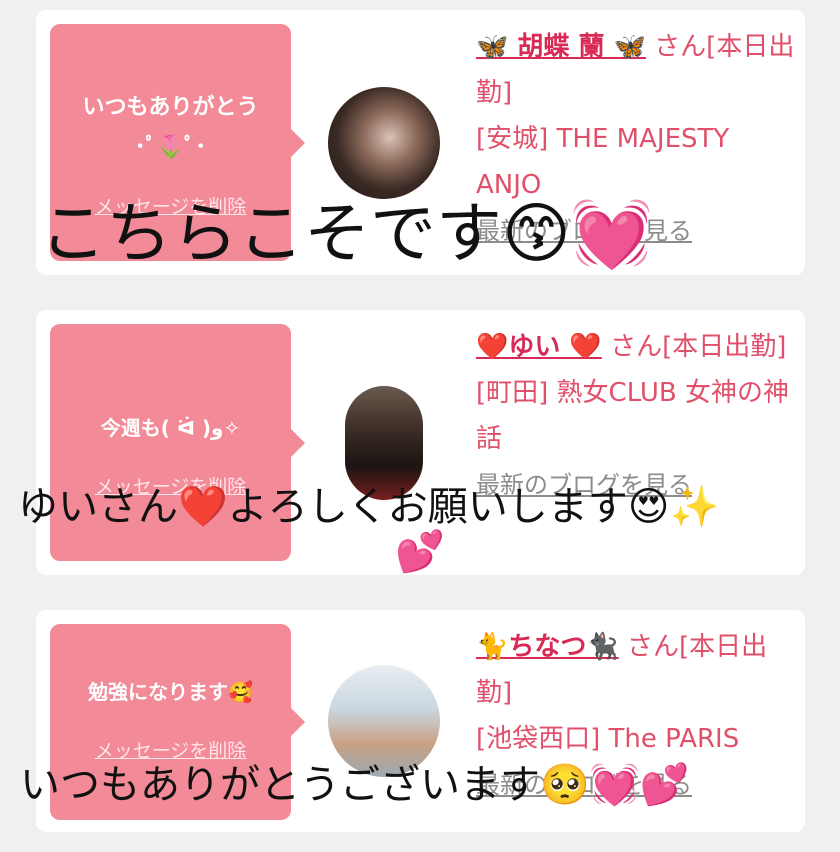 This screenshot has width=840, height=852. I want to click on message-text: いつもありがとう, so click(170, 107).